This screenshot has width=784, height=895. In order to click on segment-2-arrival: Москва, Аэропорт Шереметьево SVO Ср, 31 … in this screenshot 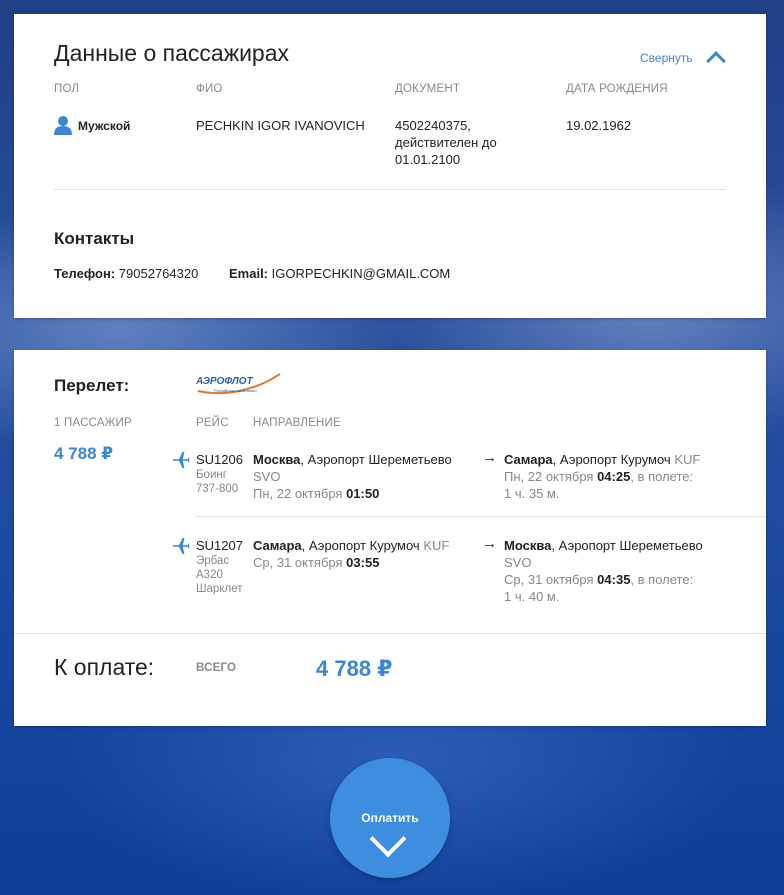, I will do `click(603, 571)`.